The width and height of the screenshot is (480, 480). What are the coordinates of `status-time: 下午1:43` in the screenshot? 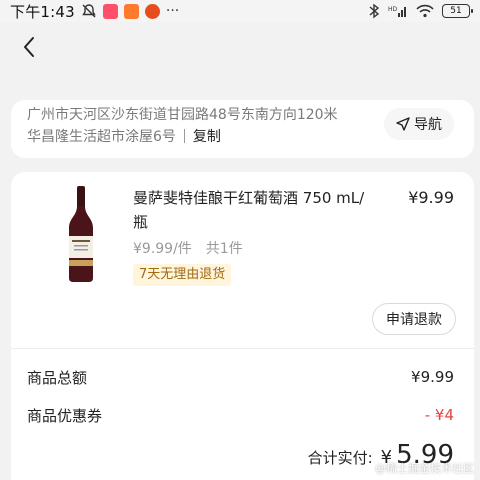 It's located at (42, 11).